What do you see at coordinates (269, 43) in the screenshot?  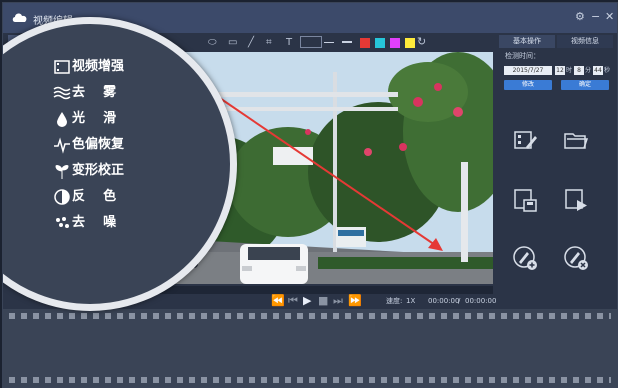 I see `mosaic-tool-icon: ⌗` at bounding box center [269, 43].